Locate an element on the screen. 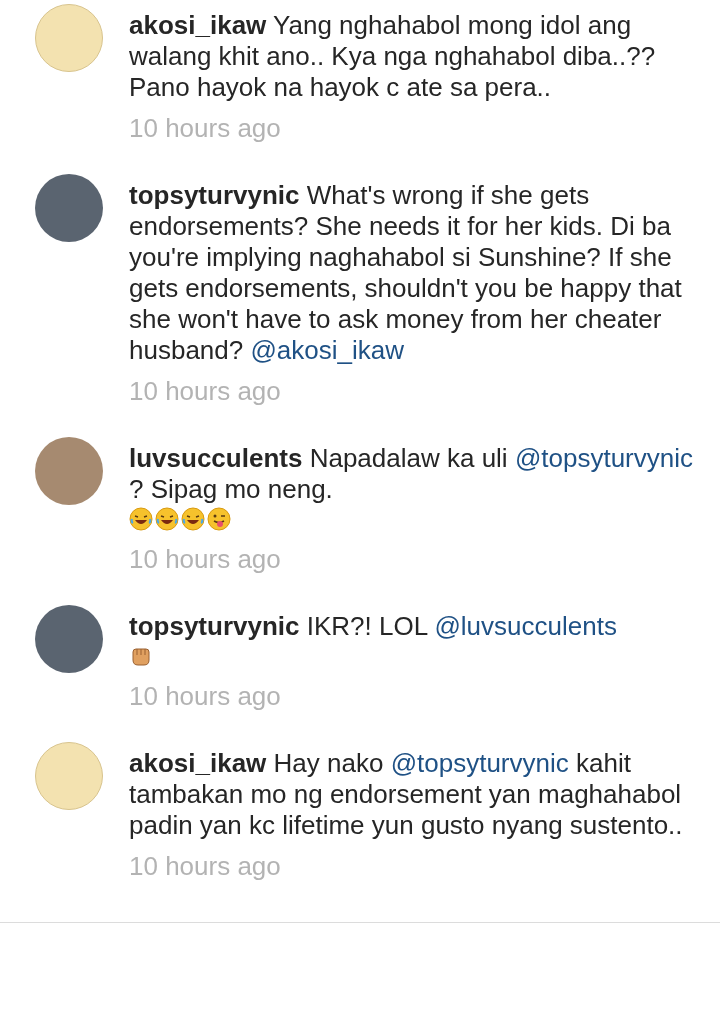  comment-text: akosi_ikaw Yang nghahabol mong idol ang walang khit ano.. Kya nga nghahabol diba..?? Pano hayok na hayok c ate sa pera.. is located at coordinates (393, 56).